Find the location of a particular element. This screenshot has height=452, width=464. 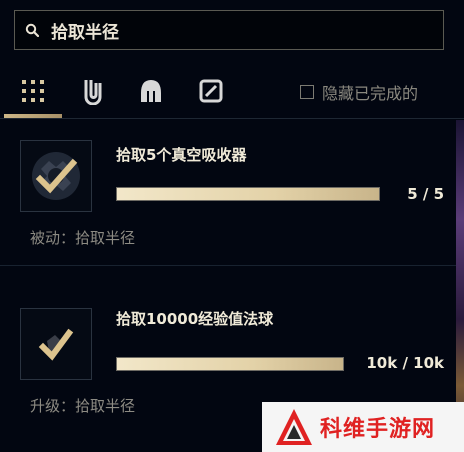

tab-helmet is located at coordinates (151, 91).